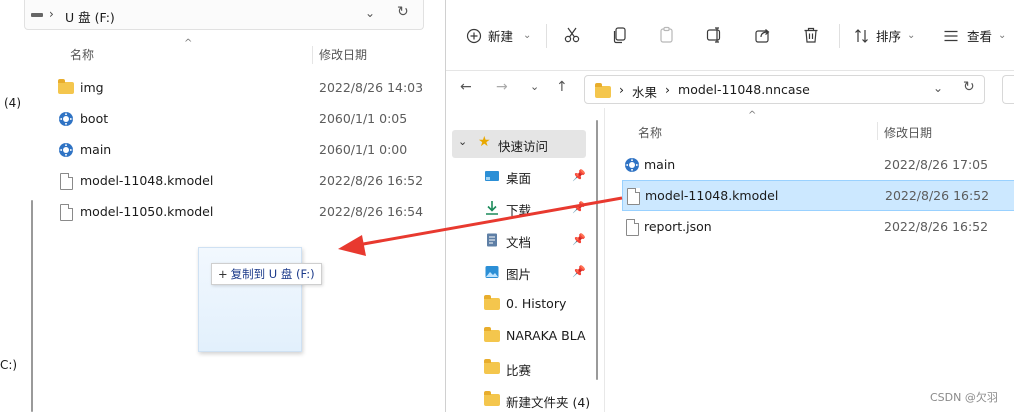  What do you see at coordinates (466, 87) in the screenshot?
I see `back-arrow-icon: ←` at bounding box center [466, 87].